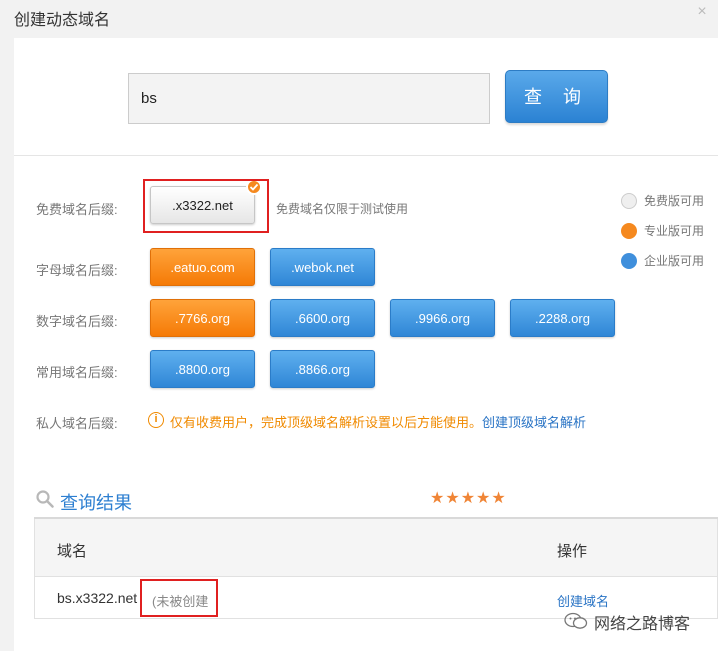 The height and width of the screenshot is (651, 718). I want to click on free-suffix-label: 免费域名后缀:, so click(77, 209).